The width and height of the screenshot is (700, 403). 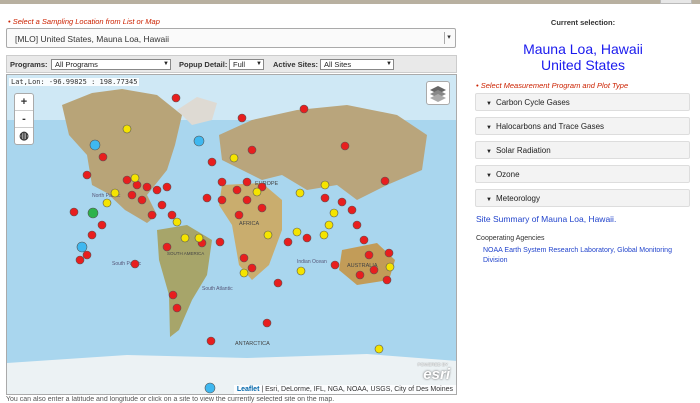 I want to click on zoom-in-button: +, so click(x=24, y=102).